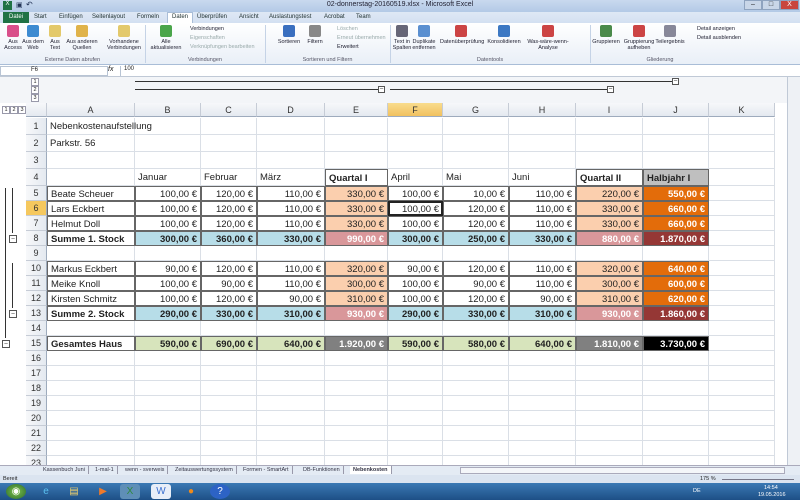 The height and width of the screenshot is (500, 800). Describe the element at coordinates (670, 35) in the screenshot. I see `ribbon-button-teilergebnis: Teilergebnis` at that location.